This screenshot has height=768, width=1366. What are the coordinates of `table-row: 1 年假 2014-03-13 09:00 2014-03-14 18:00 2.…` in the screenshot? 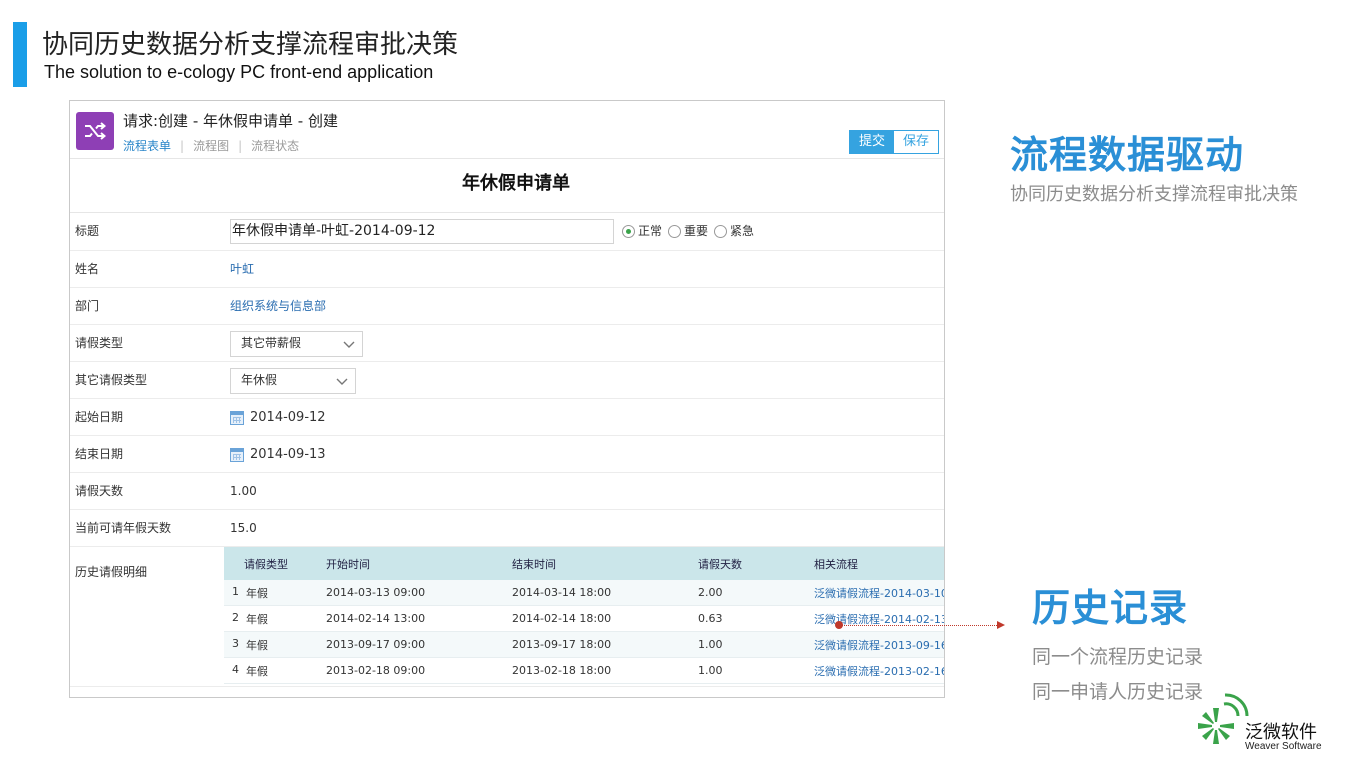 It's located at (584, 593).